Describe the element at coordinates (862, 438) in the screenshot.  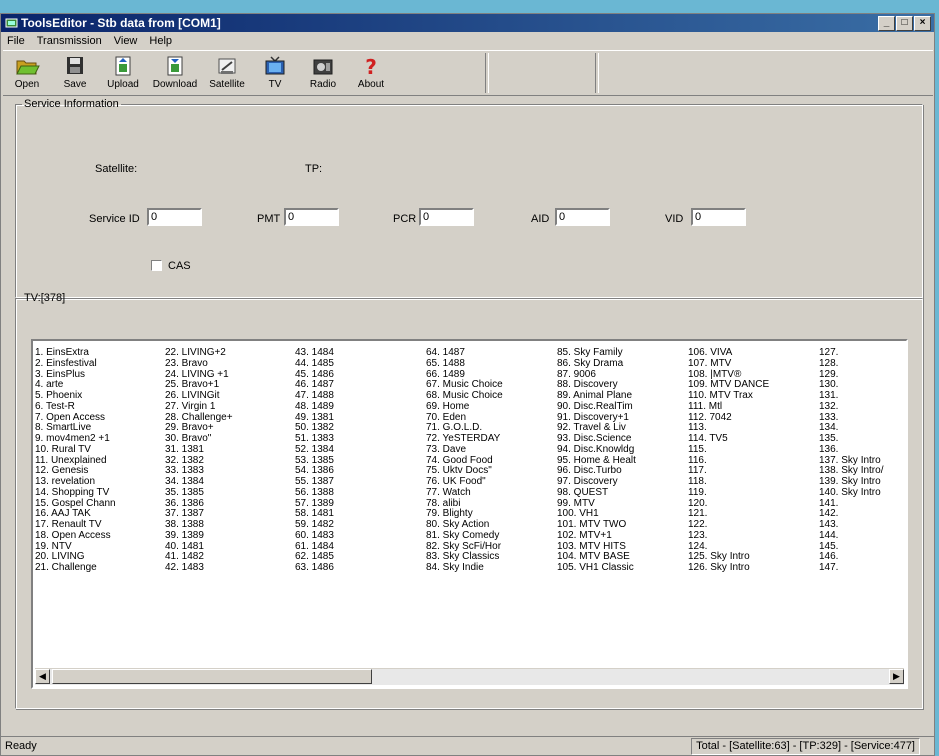
I see `list-item: 135.` at that location.